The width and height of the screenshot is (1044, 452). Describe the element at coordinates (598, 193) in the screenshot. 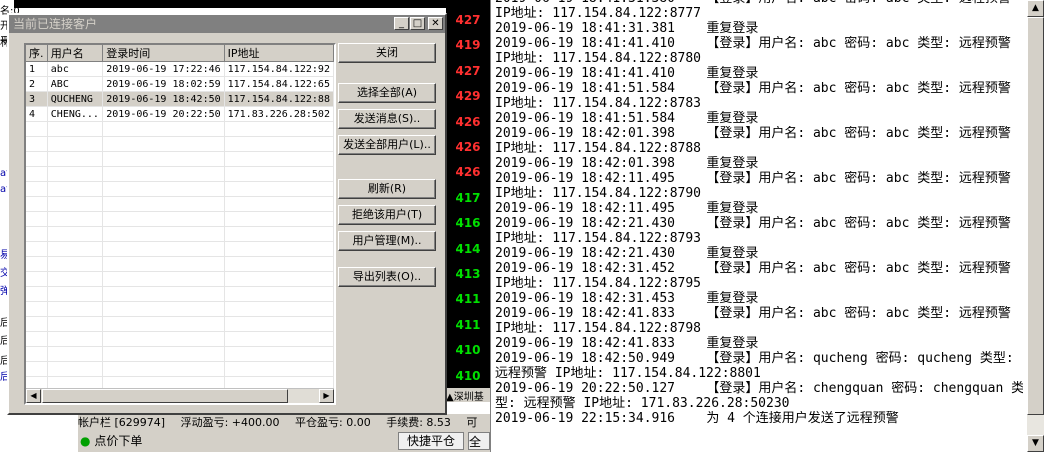

I see `log-line: IP地址: 117.154.84.122:8790` at that location.